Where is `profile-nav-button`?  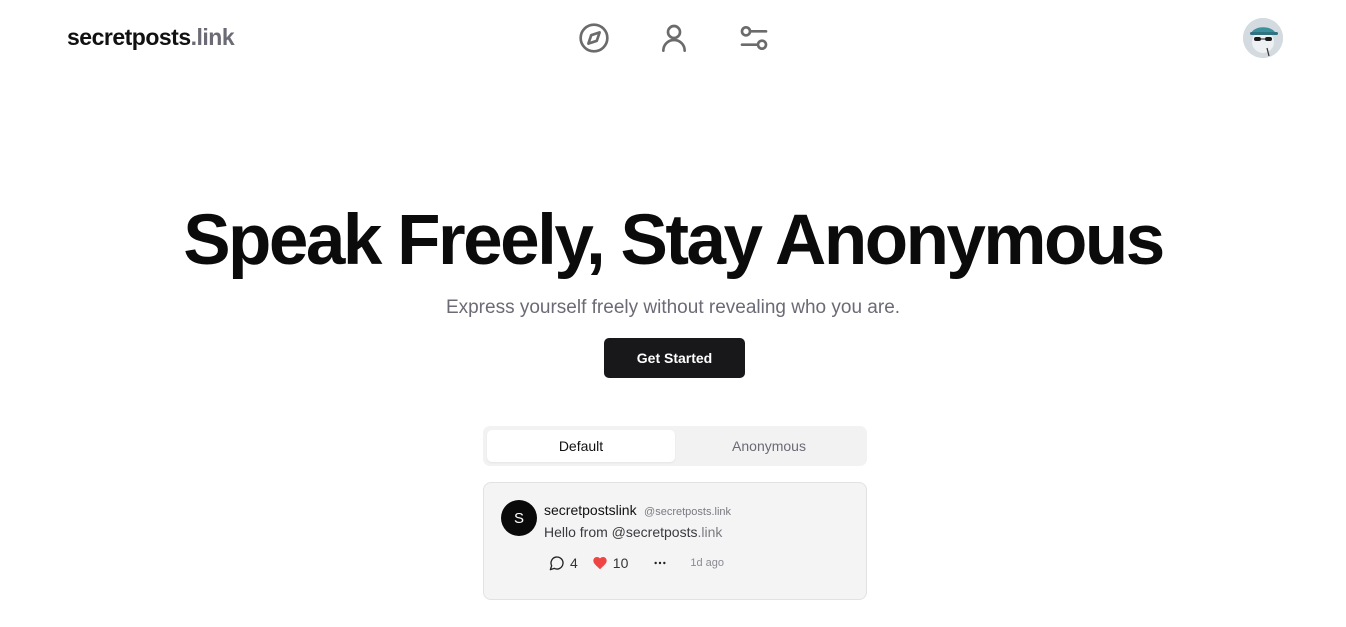 profile-nav-button is located at coordinates (674, 38).